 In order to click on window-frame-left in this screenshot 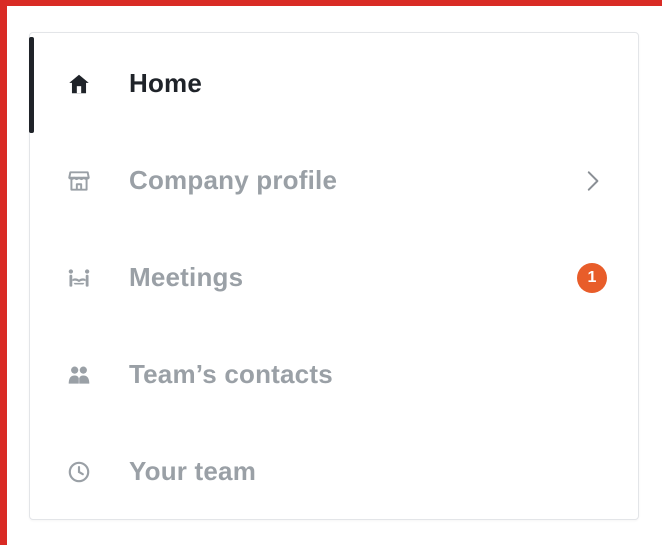, I will do `click(3, 272)`.